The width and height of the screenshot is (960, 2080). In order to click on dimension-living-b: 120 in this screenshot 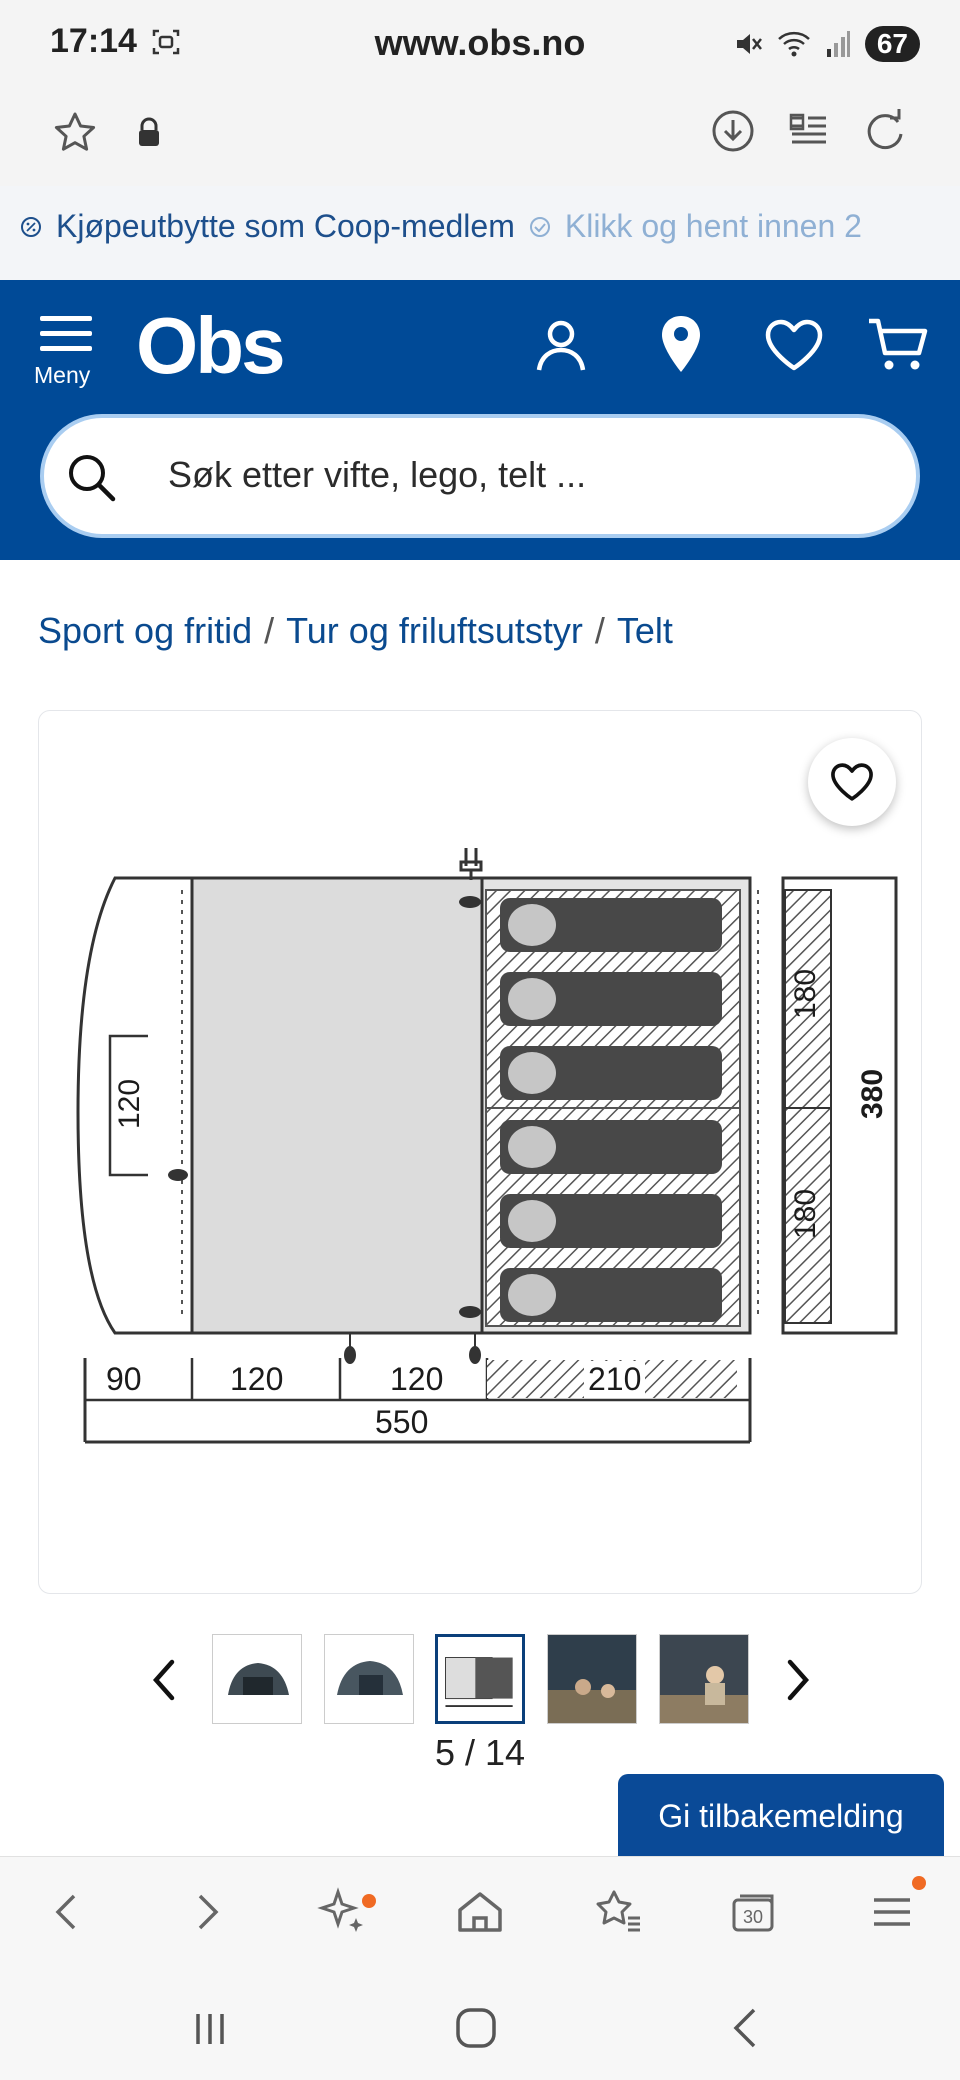, I will do `click(417, 1379)`.